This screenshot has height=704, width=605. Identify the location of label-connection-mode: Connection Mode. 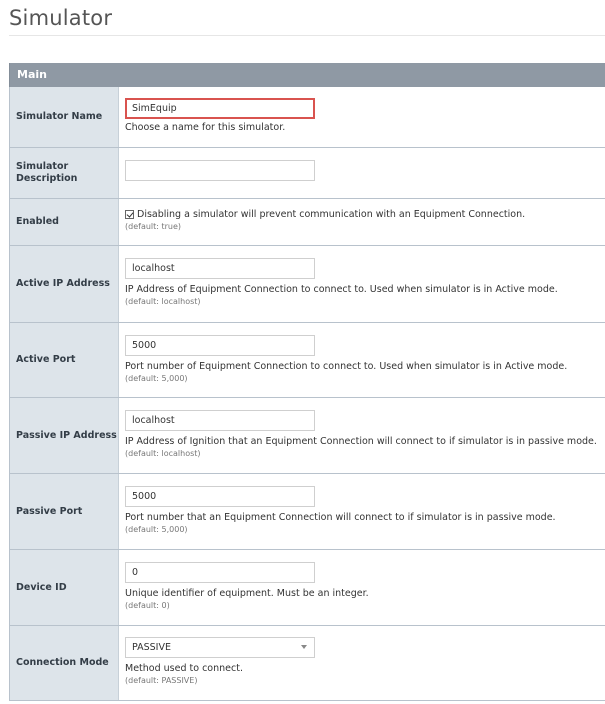
(64, 663).